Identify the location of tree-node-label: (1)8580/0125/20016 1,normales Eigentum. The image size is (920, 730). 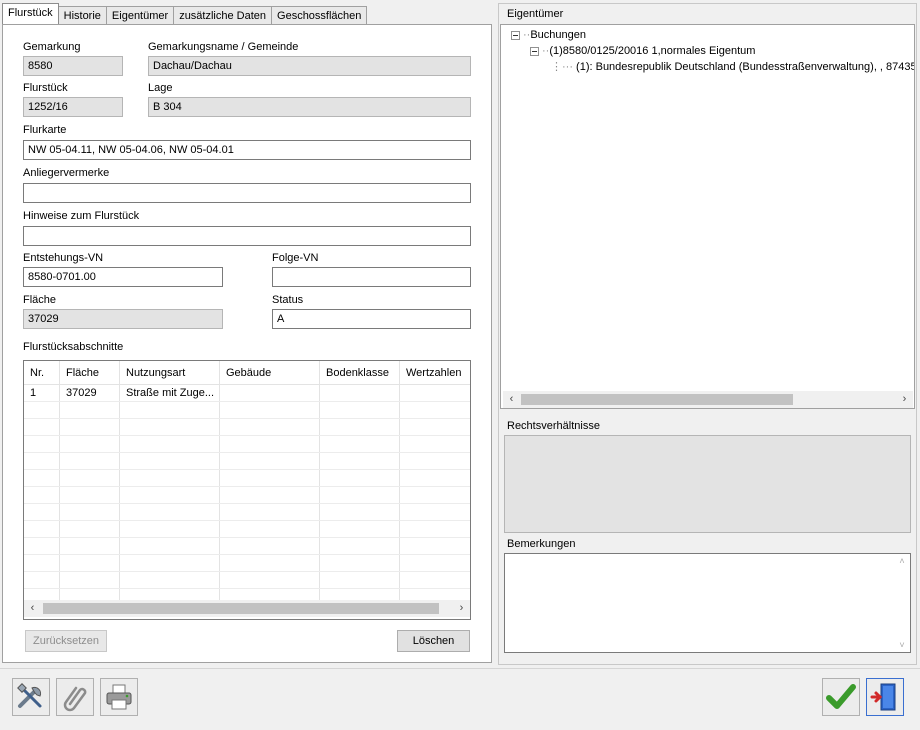
(652, 51).